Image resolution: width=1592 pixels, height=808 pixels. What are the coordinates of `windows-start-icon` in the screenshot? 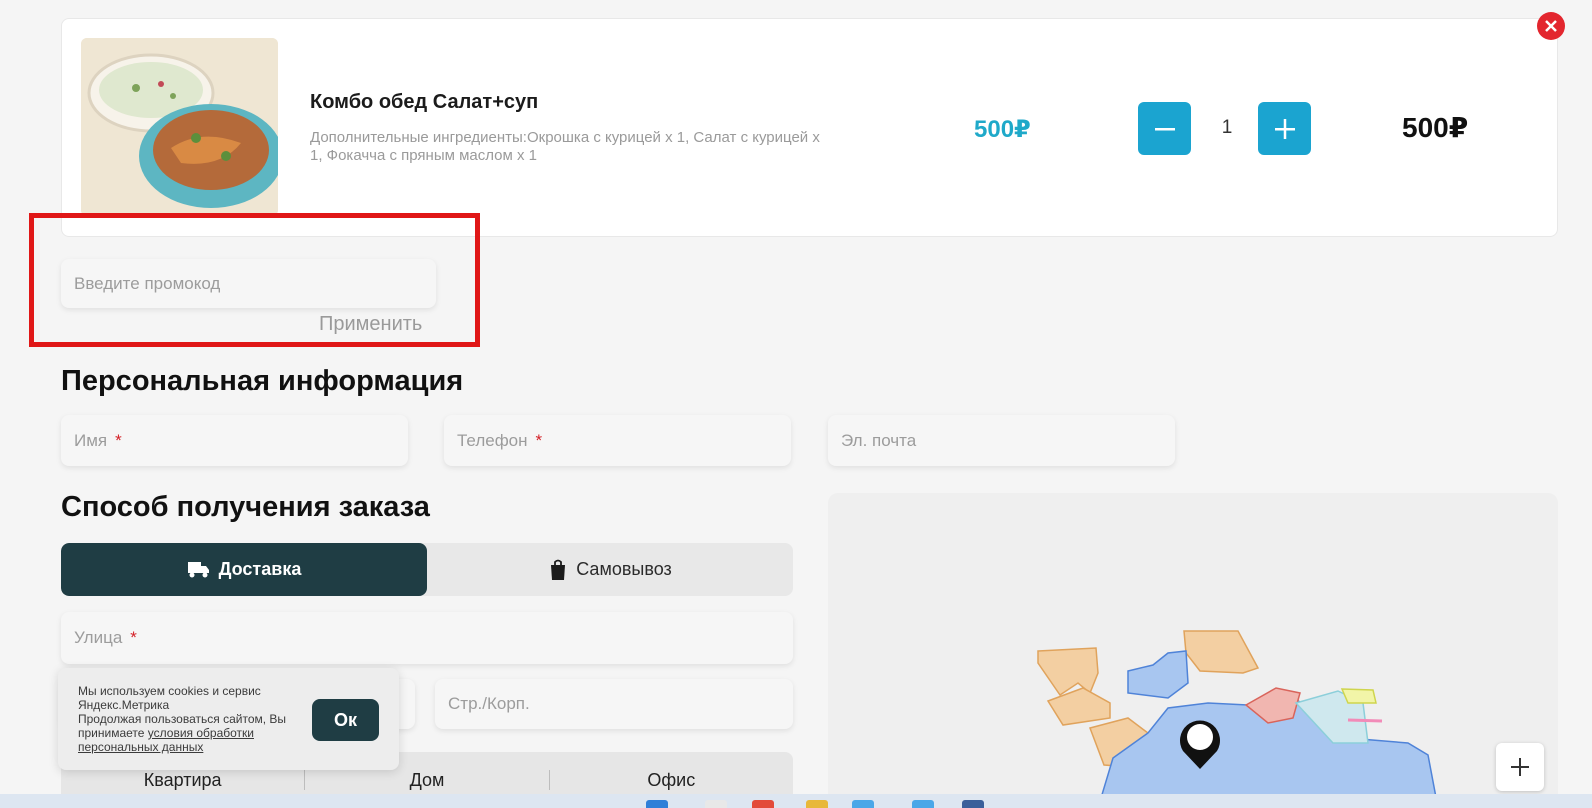 It's located at (657, 804).